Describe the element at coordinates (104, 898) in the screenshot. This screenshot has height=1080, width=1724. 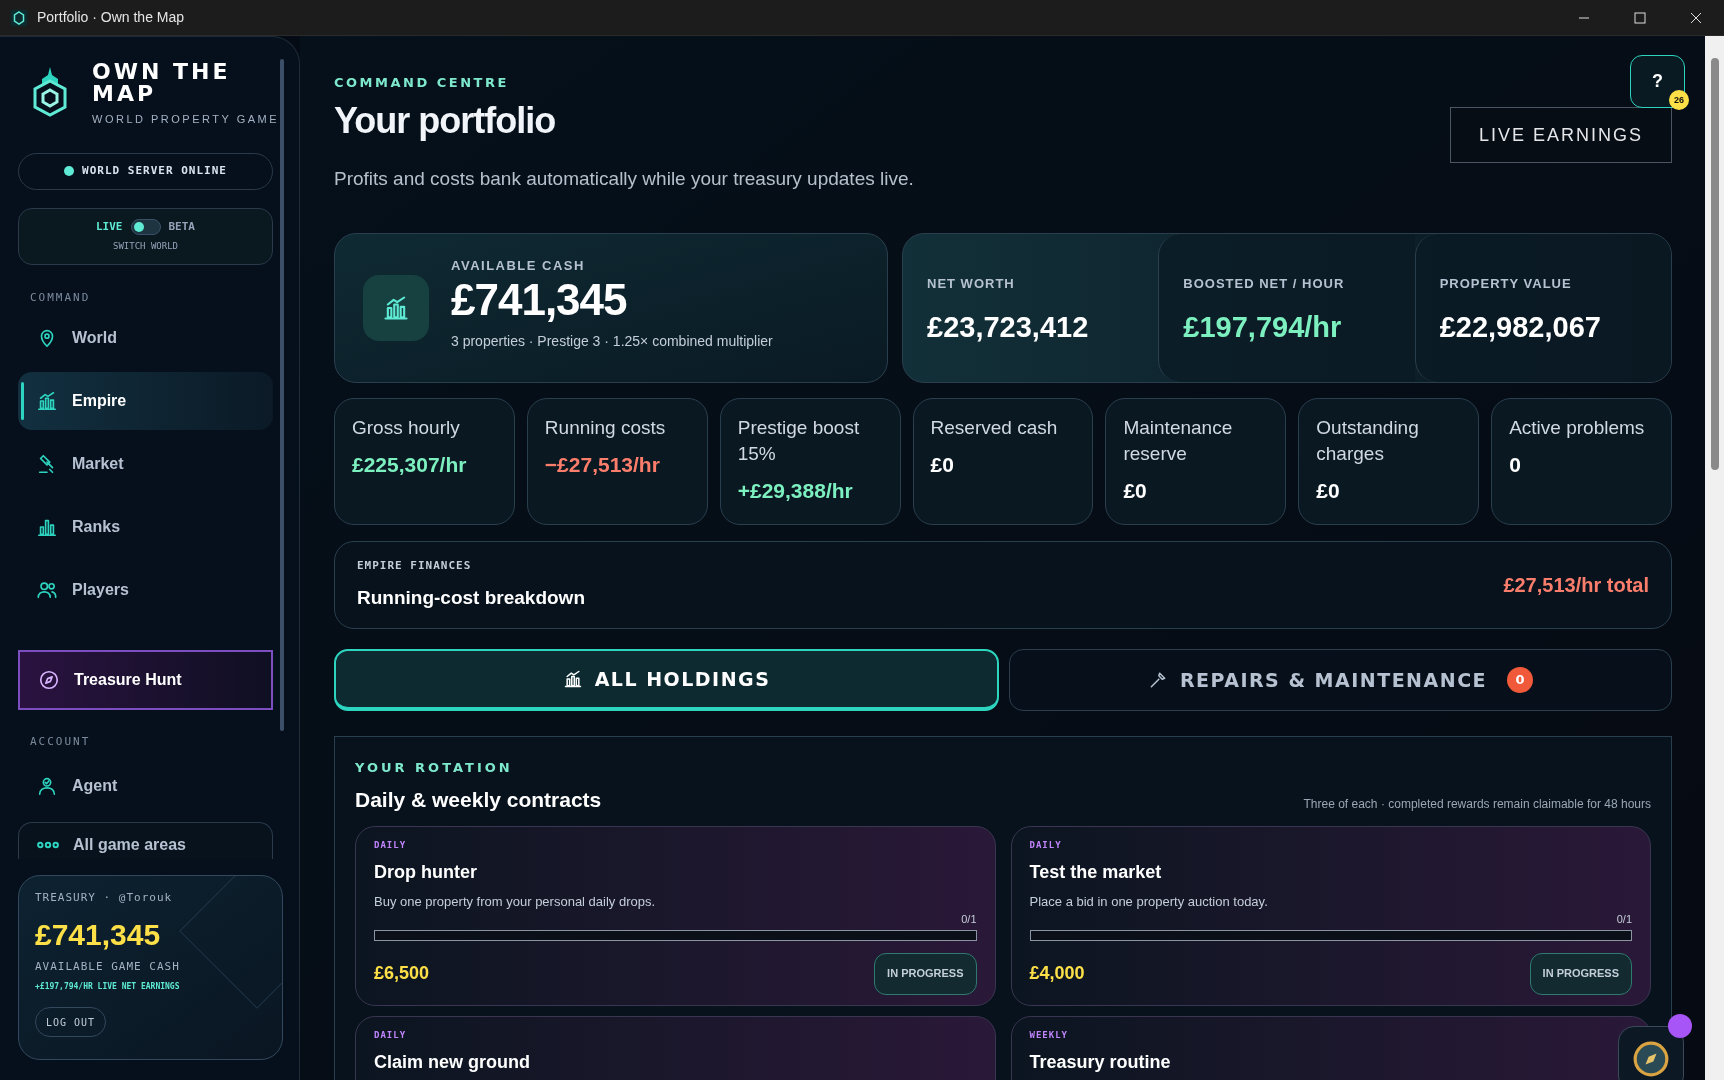
I see `treasury-label: TREASURY · @Torouk` at that location.